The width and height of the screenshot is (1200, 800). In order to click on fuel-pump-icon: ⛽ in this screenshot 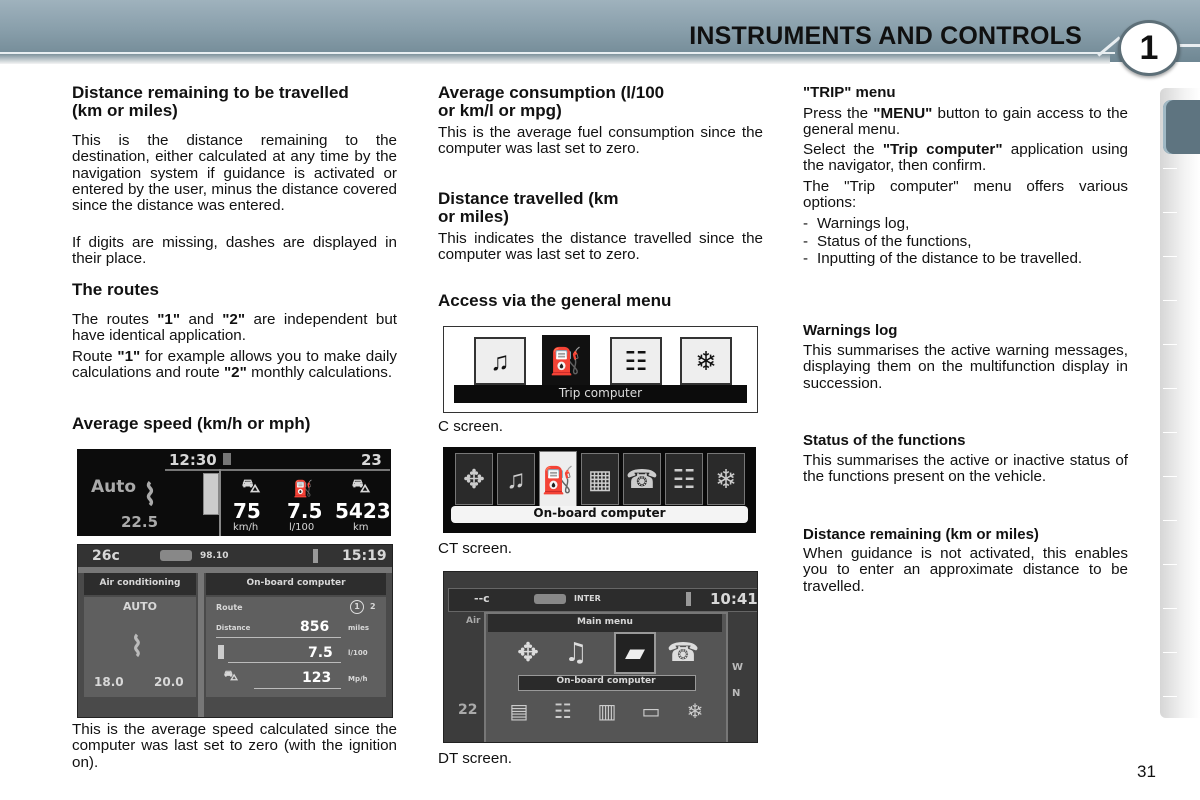, I will do `click(558, 480)`.